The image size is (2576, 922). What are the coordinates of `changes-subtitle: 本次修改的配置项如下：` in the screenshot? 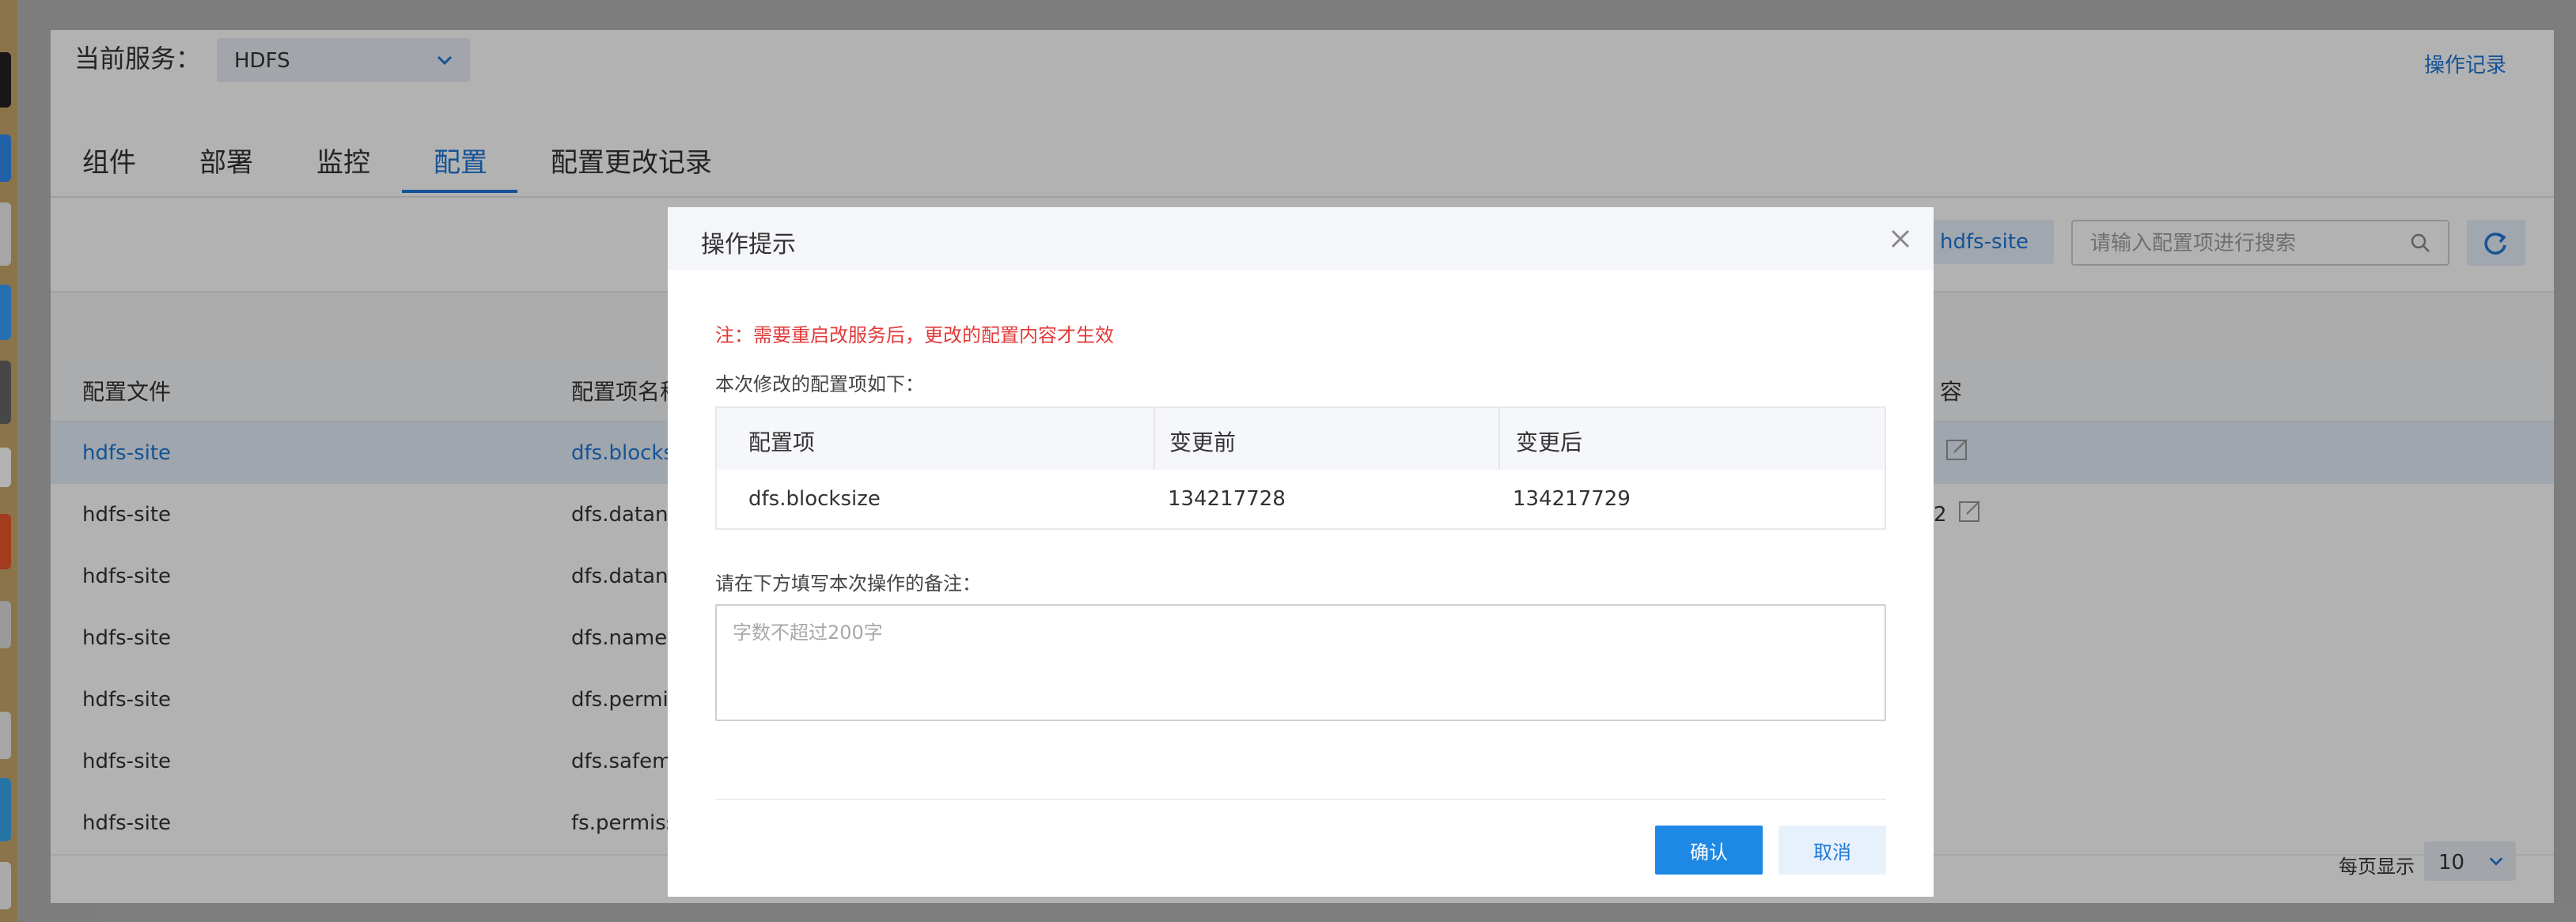 It's located at (819, 384).